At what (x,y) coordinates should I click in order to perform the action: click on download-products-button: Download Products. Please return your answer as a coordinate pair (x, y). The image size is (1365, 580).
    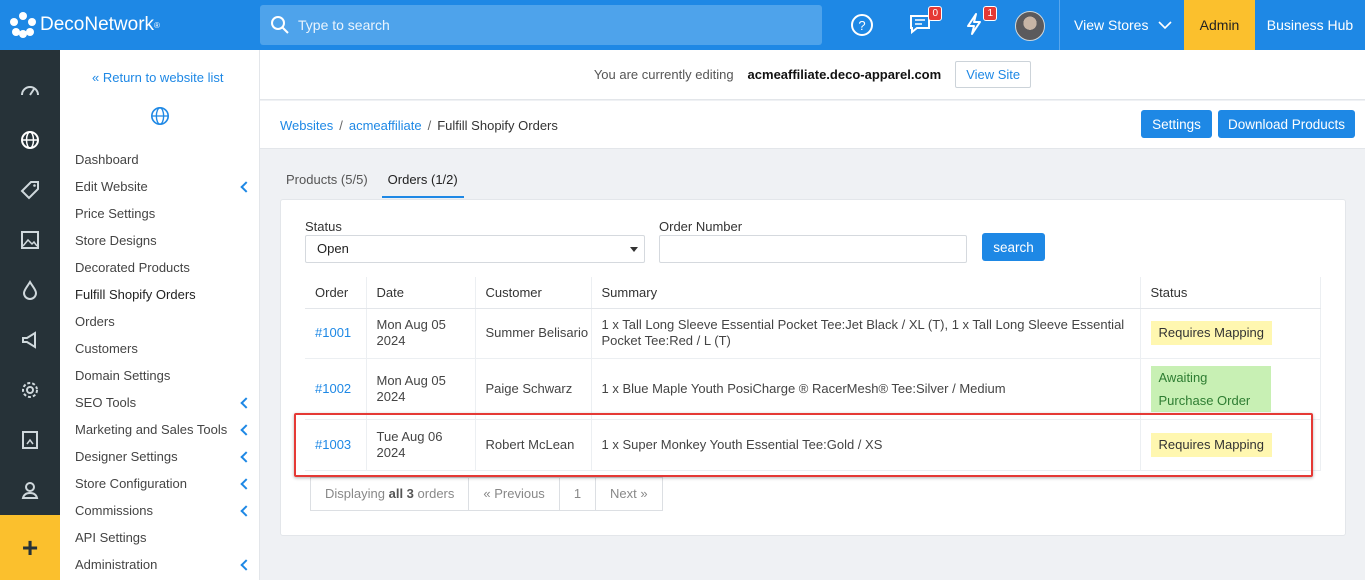
    Looking at the image, I should click on (1286, 124).